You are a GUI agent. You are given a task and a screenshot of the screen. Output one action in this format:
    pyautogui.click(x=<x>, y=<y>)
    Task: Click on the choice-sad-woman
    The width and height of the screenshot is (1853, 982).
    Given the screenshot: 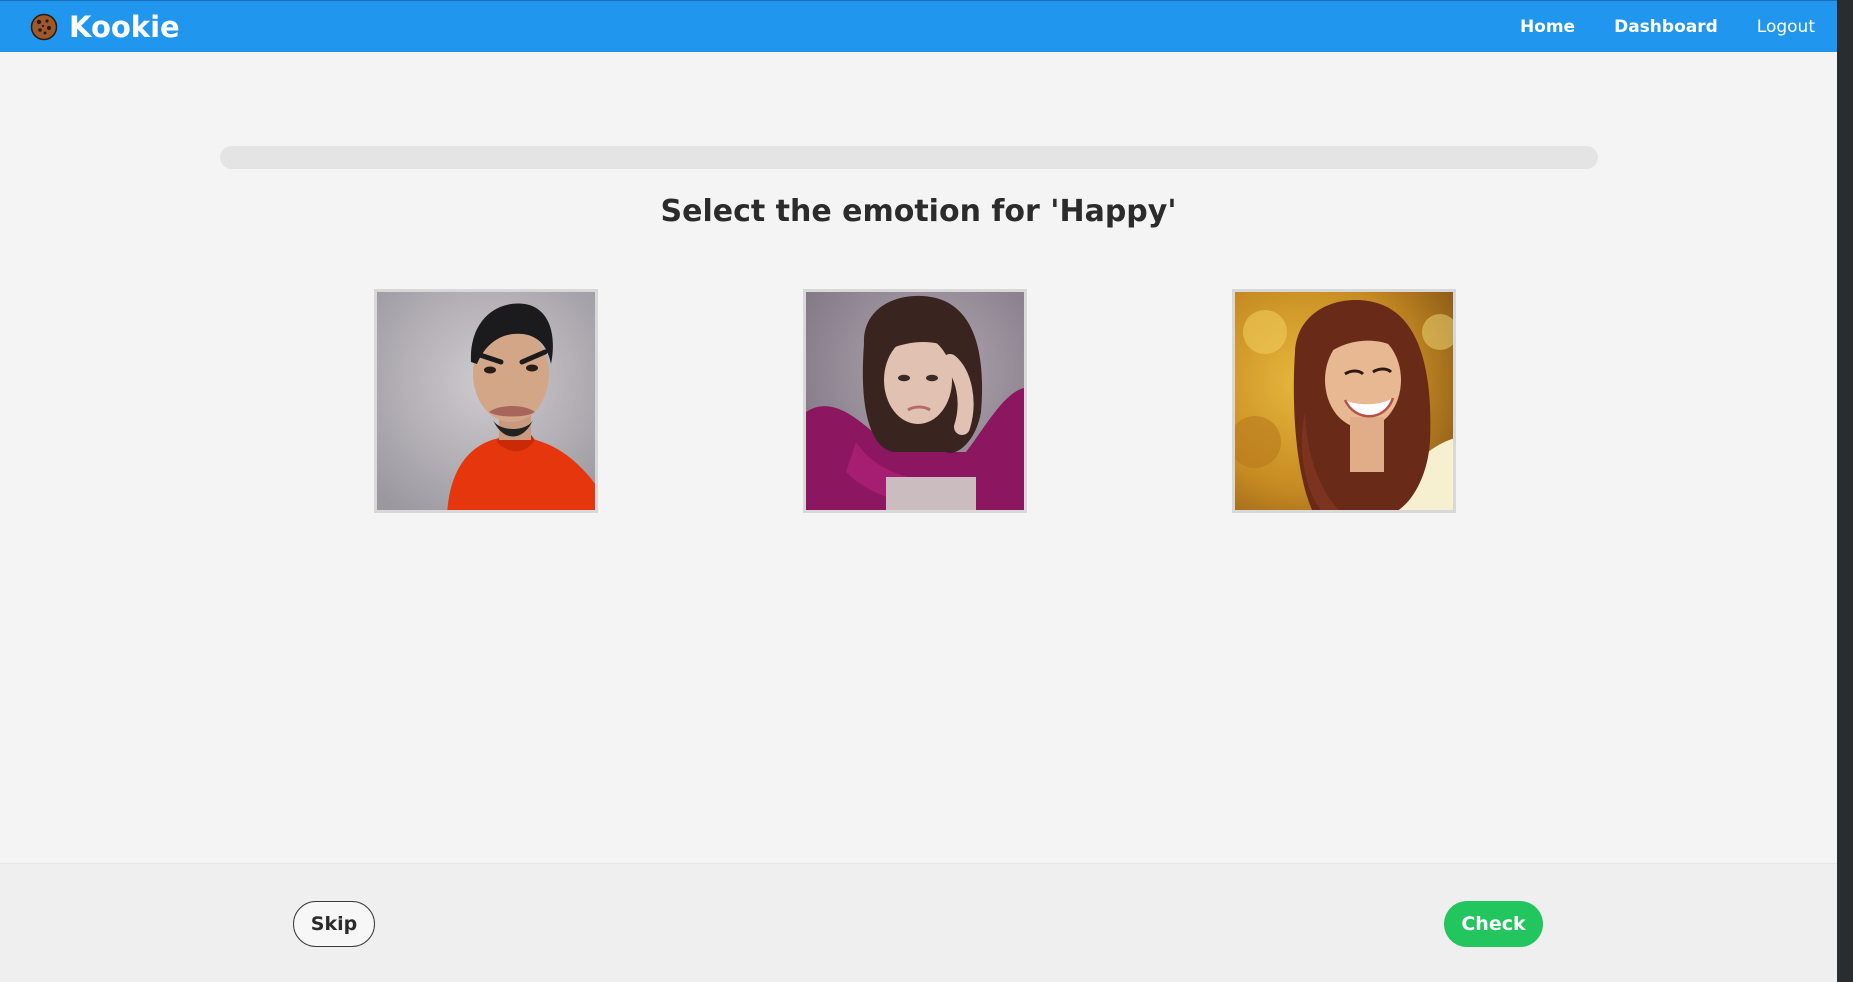 What is the action you would take?
    pyautogui.click(x=915, y=401)
    